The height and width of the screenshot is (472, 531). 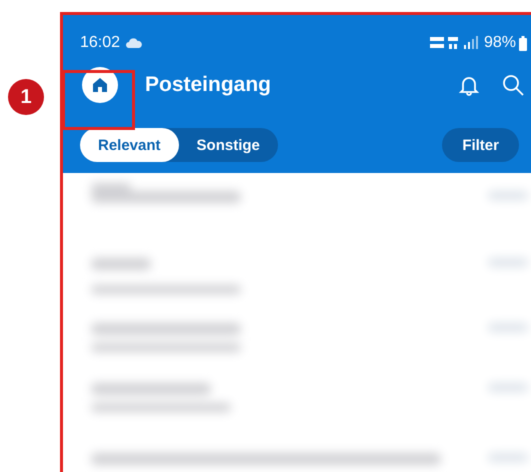 What do you see at coordinates (500, 43) in the screenshot?
I see `battery-percentage: 98%` at bounding box center [500, 43].